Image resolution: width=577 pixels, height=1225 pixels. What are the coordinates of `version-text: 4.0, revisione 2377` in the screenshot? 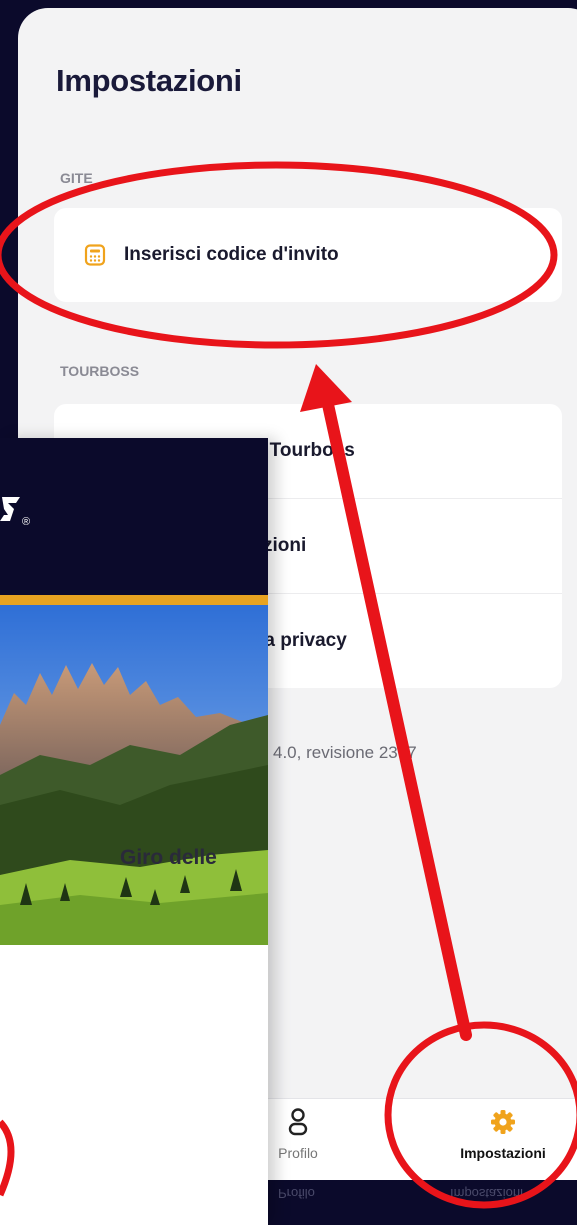 It's located at (345, 752).